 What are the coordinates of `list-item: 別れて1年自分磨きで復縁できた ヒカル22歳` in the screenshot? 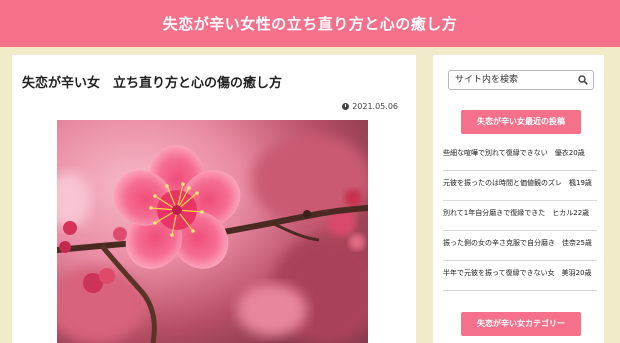 It's located at (520, 216).